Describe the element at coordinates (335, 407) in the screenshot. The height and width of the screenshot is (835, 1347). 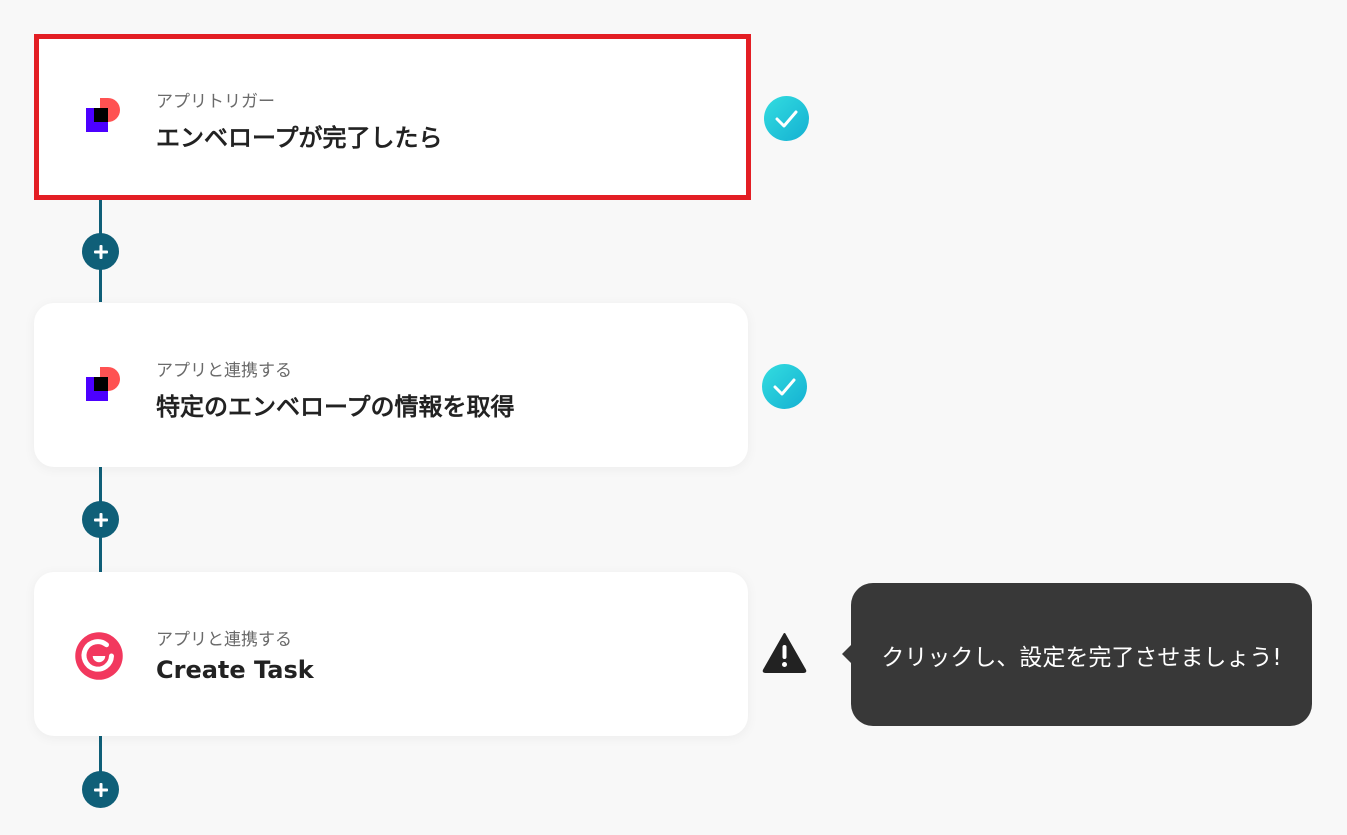
I see `step-title: 特定のエンベロープの情報を取得` at that location.